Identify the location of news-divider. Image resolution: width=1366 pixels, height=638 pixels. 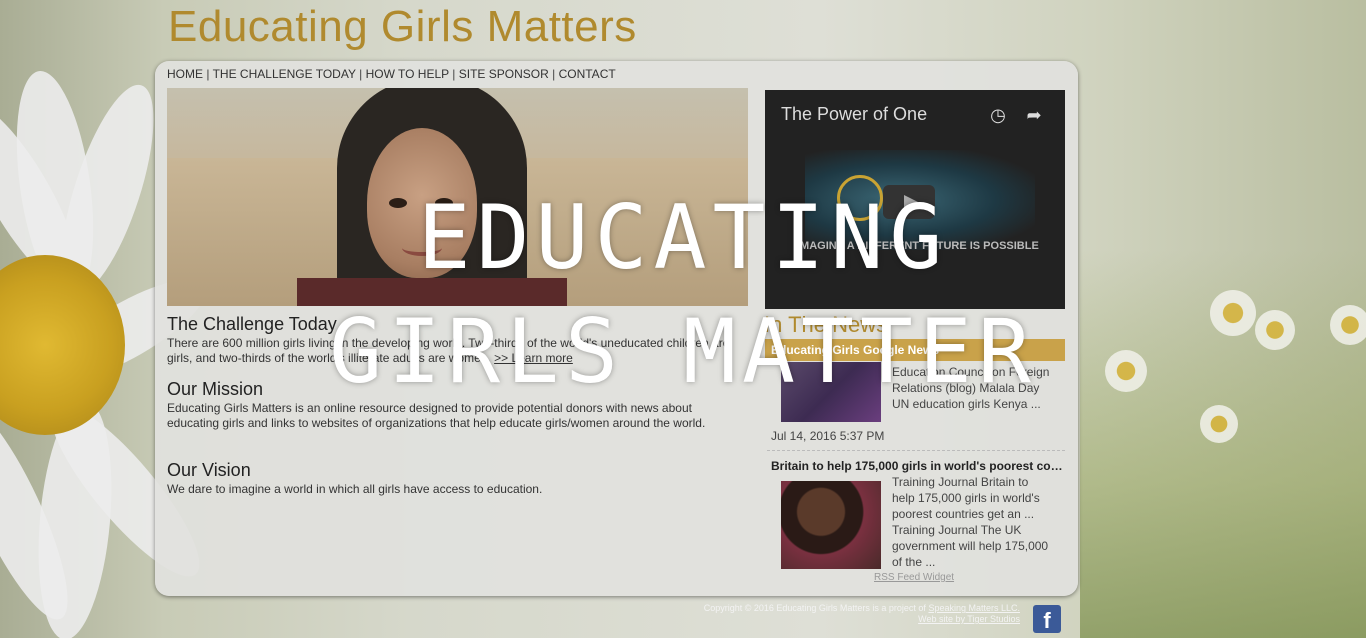
(916, 450).